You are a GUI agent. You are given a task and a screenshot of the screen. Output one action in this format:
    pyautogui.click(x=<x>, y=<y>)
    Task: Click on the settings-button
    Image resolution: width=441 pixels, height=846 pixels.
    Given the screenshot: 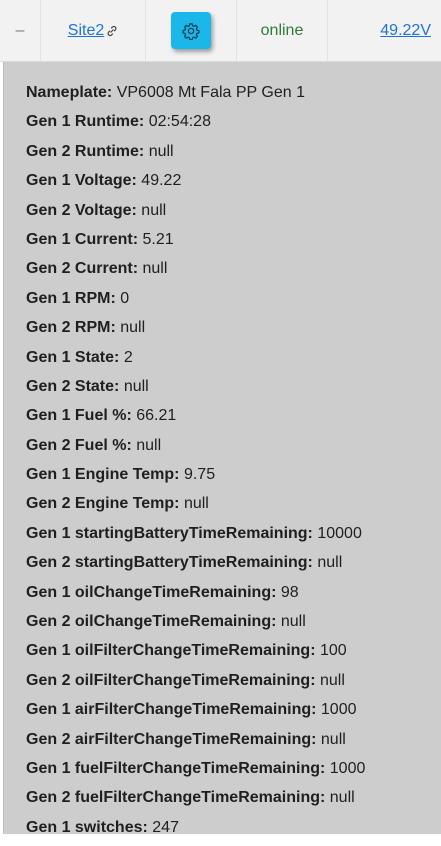 What is the action you would take?
    pyautogui.click(x=191, y=30)
    